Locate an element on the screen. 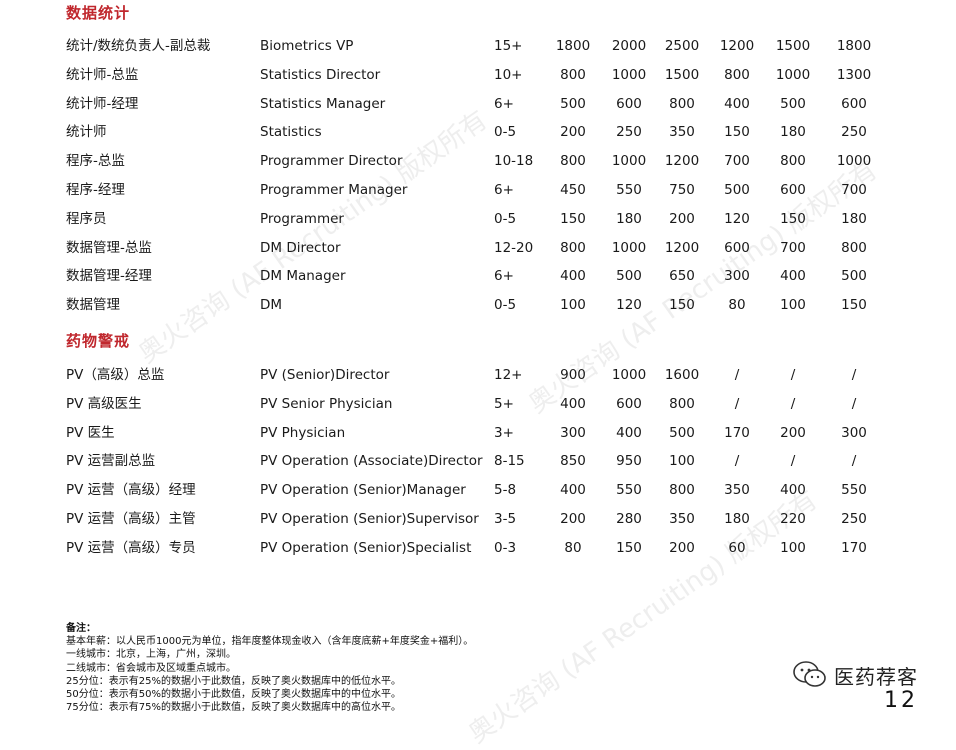 The image size is (956, 750). salary-value: 650 is located at coordinates (682, 276).